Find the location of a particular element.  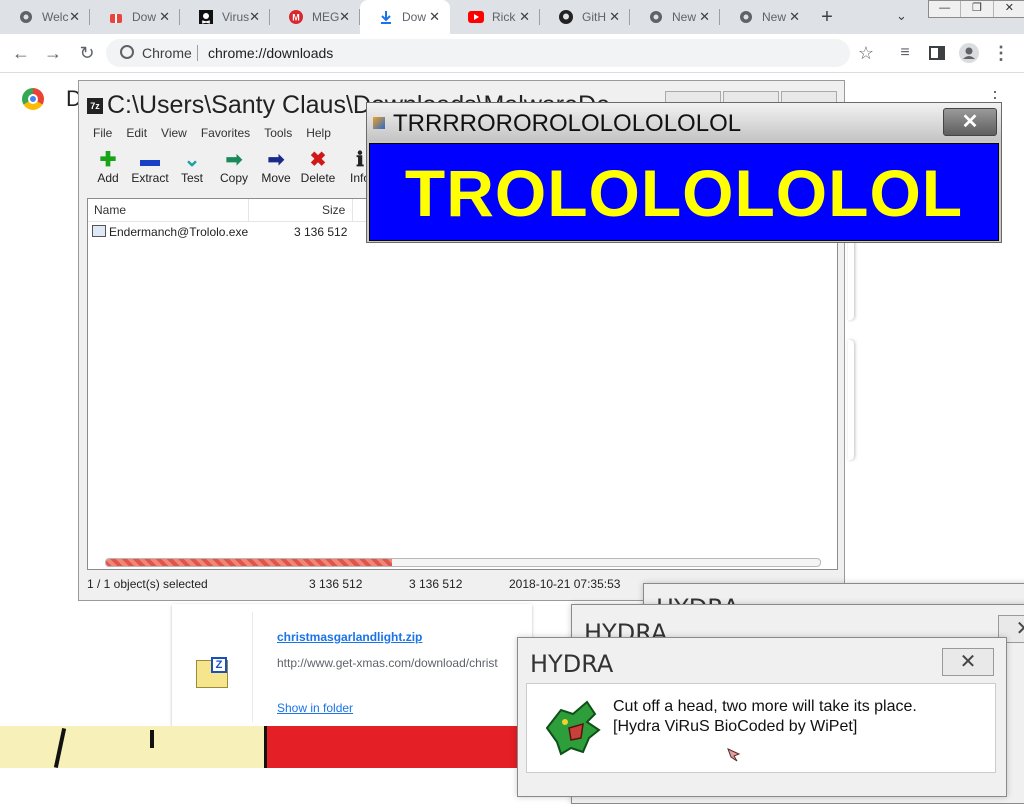

hydra-dragon-icon is located at coordinates (573, 728).